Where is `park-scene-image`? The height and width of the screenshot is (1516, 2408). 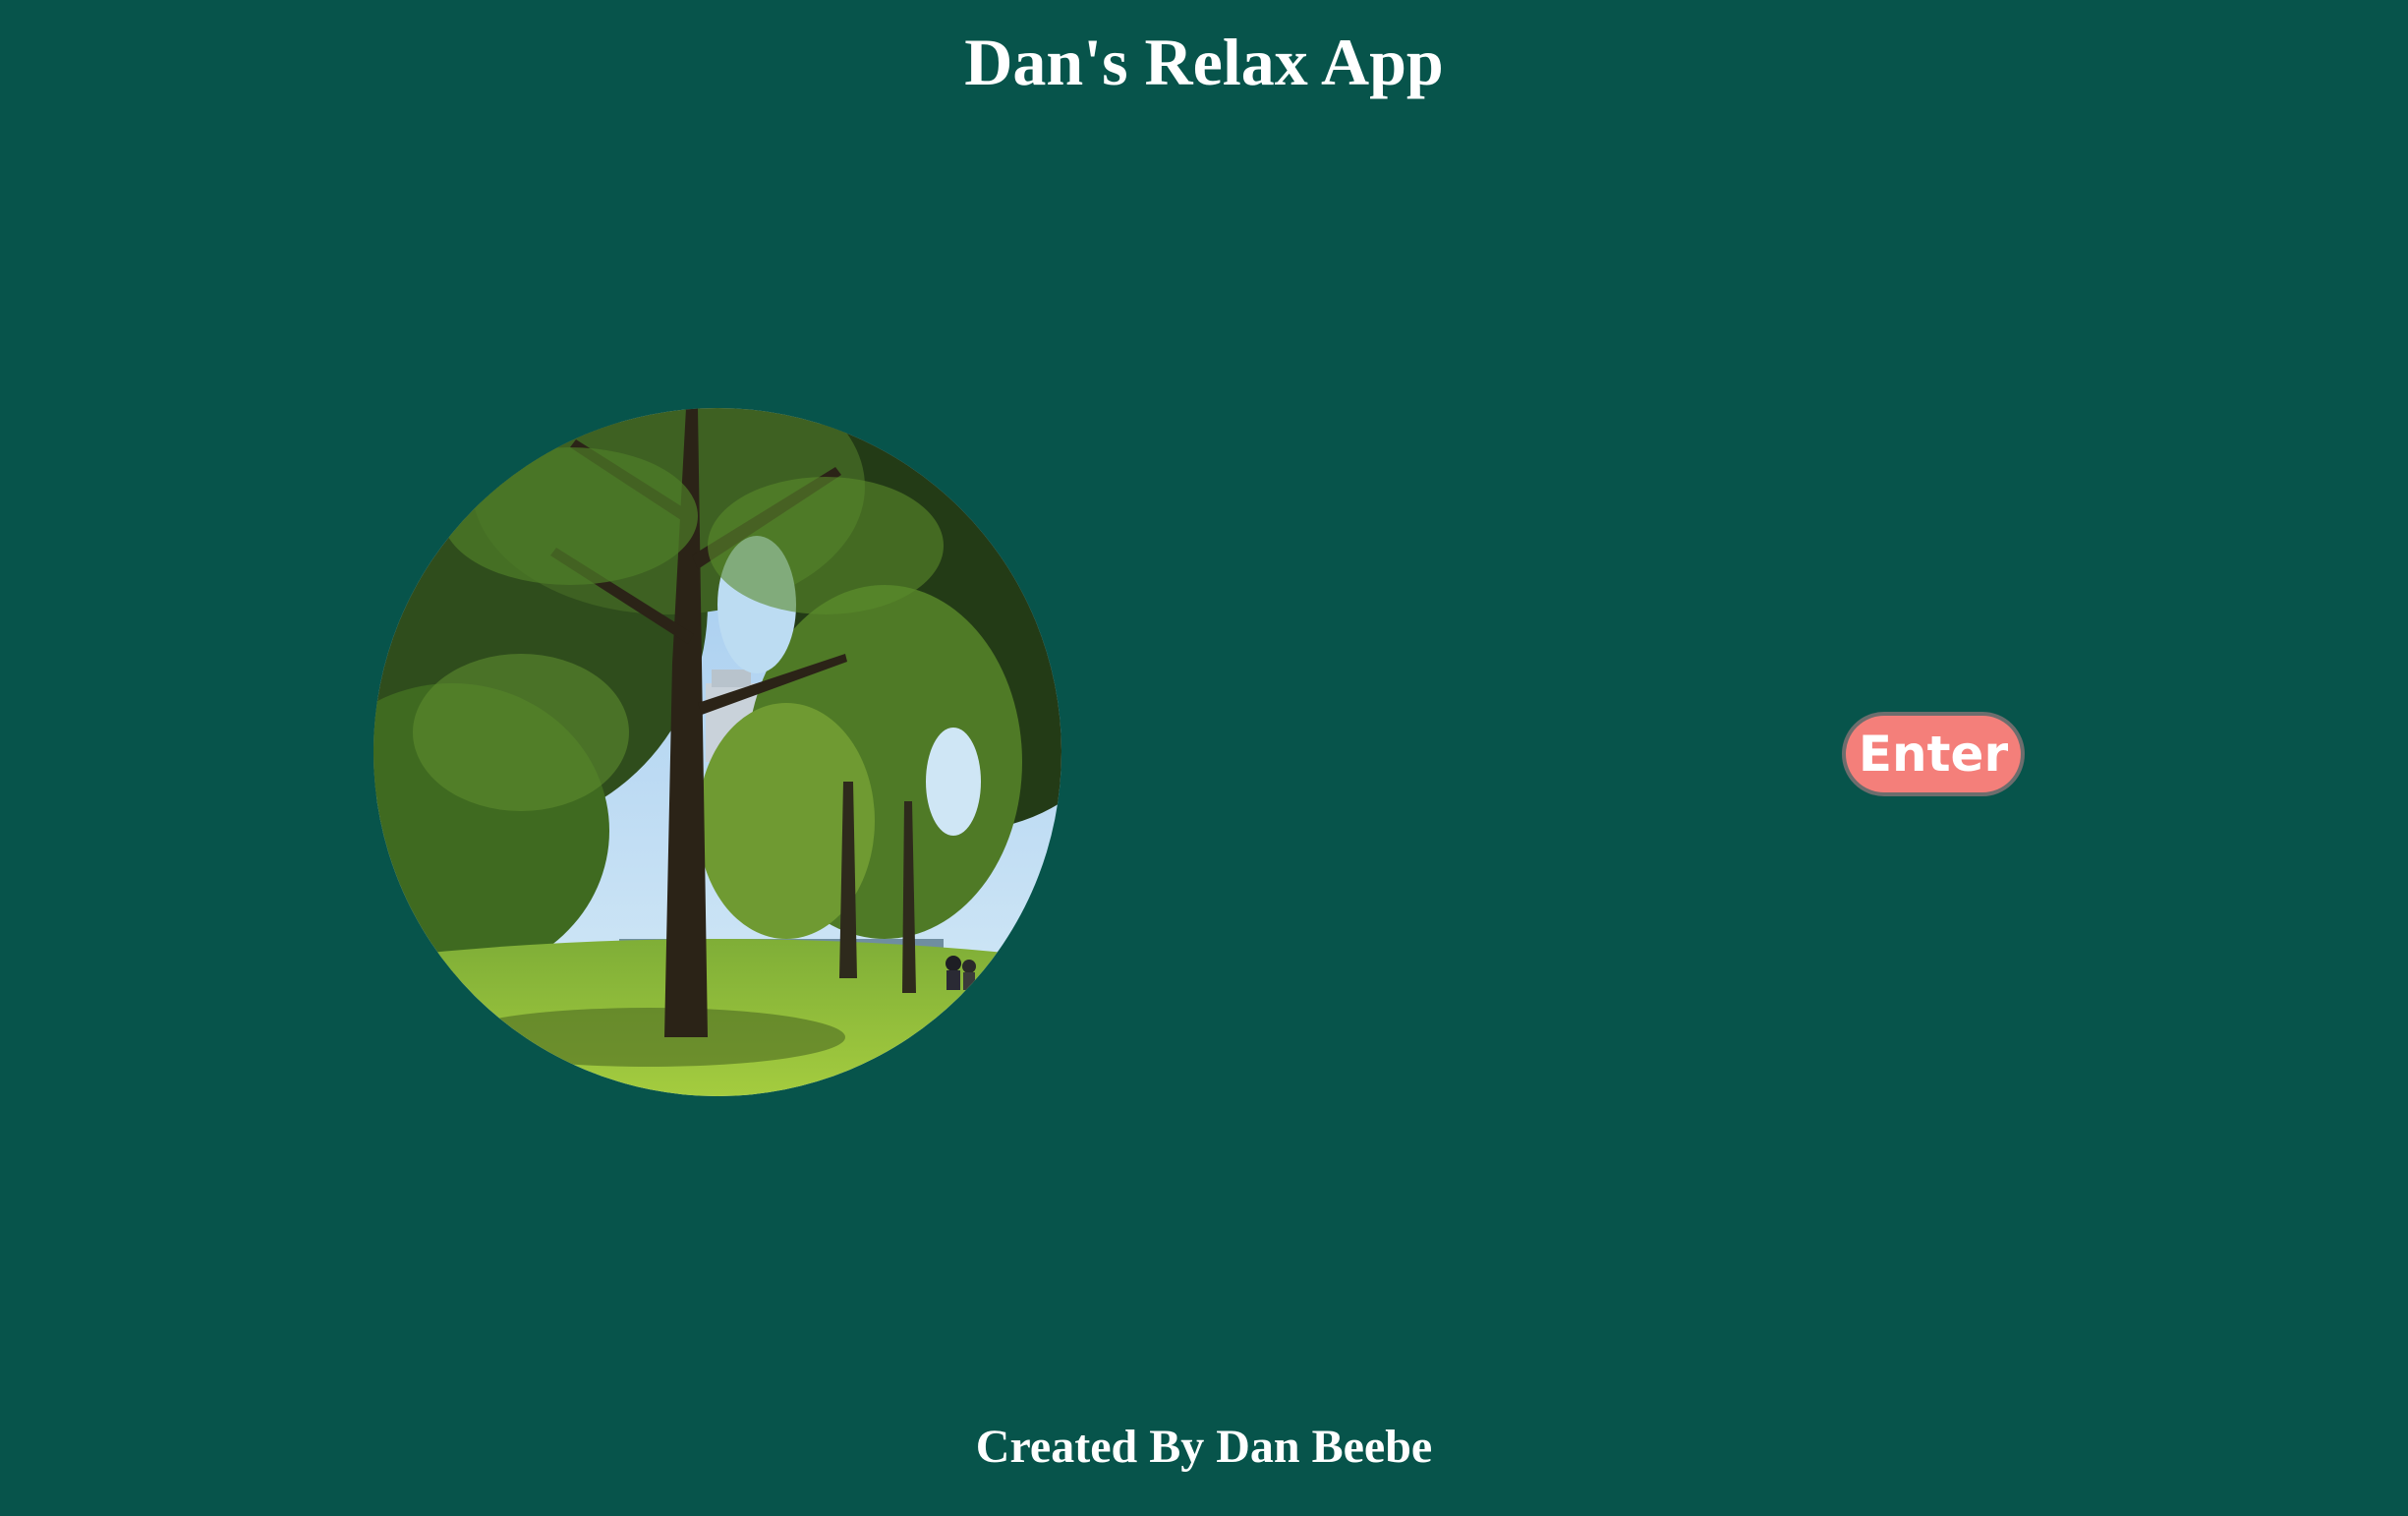 park-scene-image is located at coordinates (717, 752).